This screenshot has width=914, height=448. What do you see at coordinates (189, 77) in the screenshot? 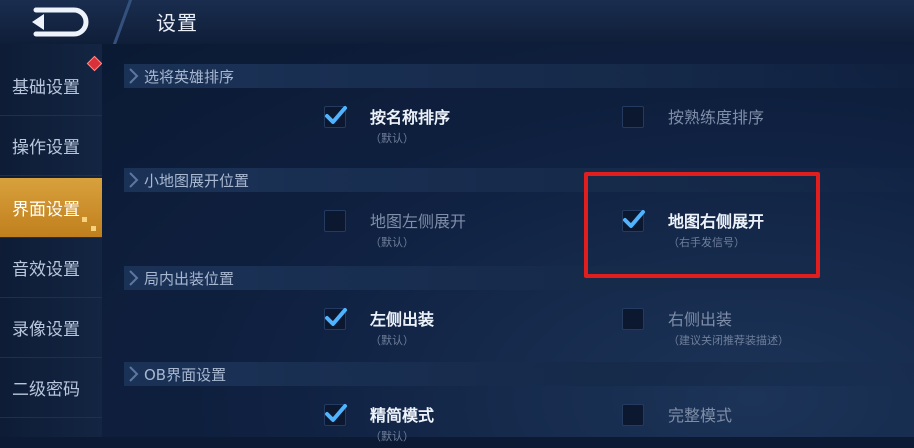
I see `section-title: 选将英雄排序` at bounding box center [189, 77].